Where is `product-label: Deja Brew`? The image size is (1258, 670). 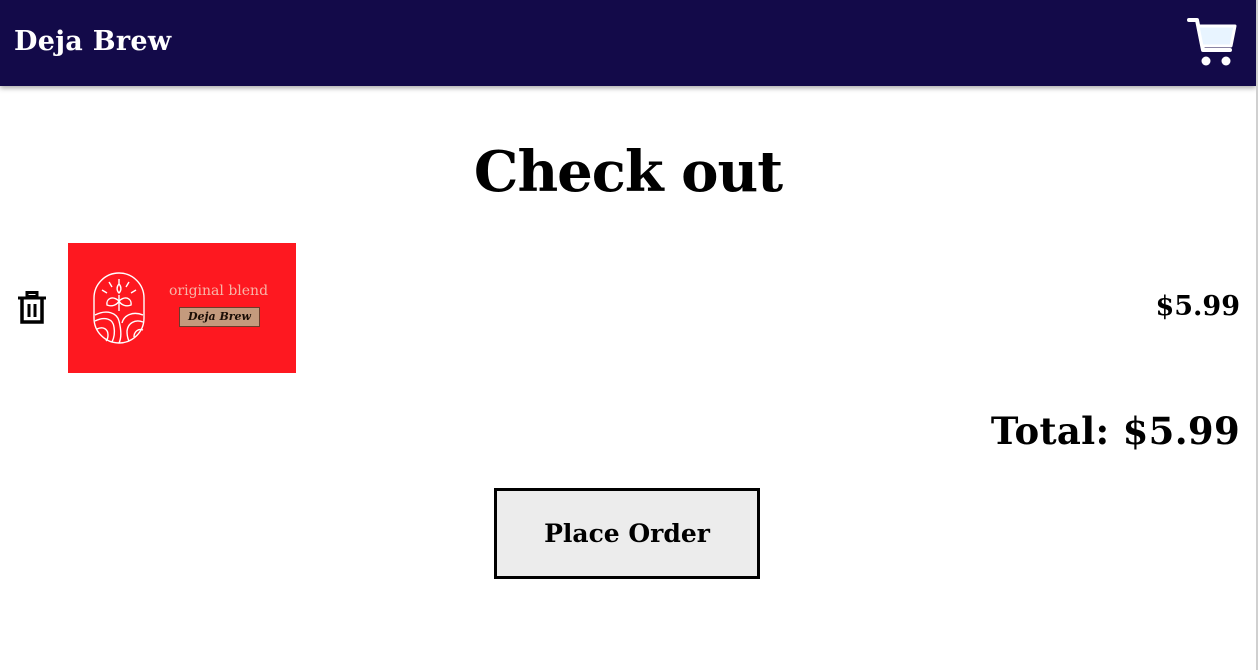
product-label: Deja Brew is located at coordinates (219, 317).